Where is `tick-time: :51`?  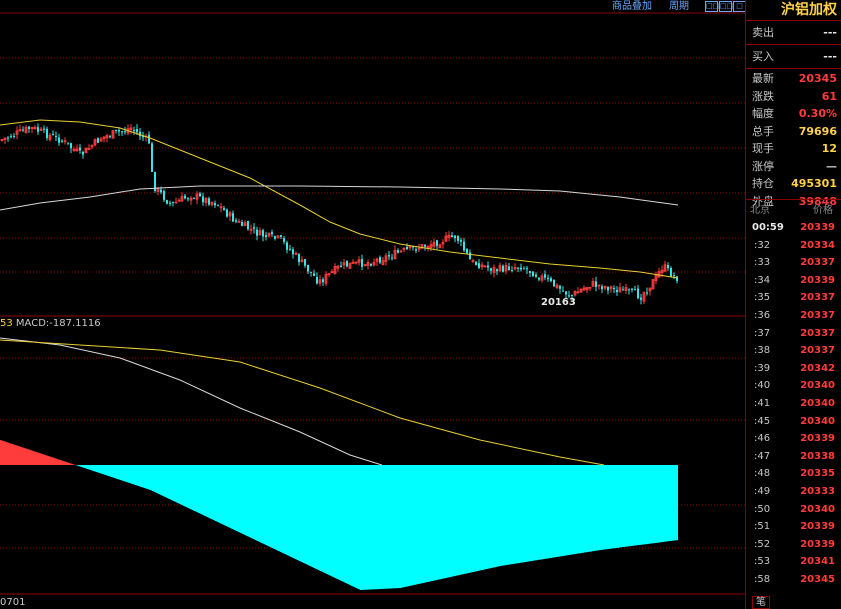 tick-time: :51 is located at coordinates (762, 527).